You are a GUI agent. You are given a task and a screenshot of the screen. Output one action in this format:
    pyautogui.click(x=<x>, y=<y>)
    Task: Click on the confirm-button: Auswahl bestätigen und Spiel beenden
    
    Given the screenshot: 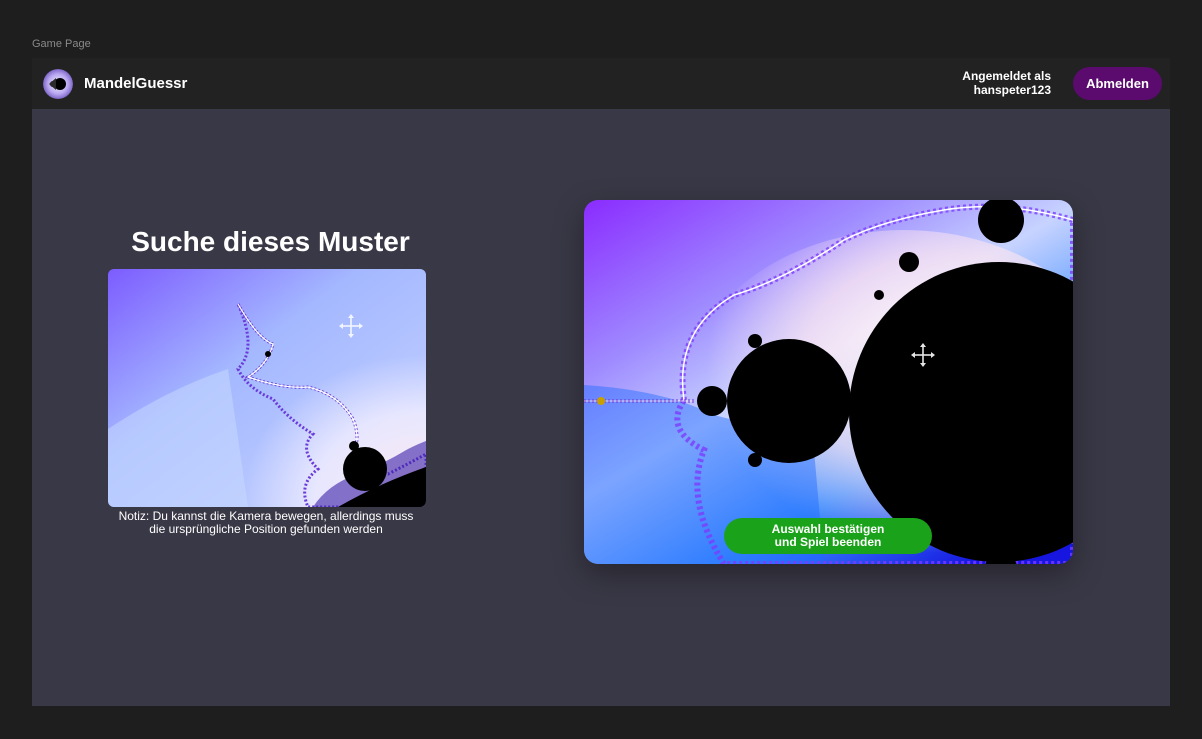 What is the action you would take?
    pyautogui.click(x=828, y=536)
    